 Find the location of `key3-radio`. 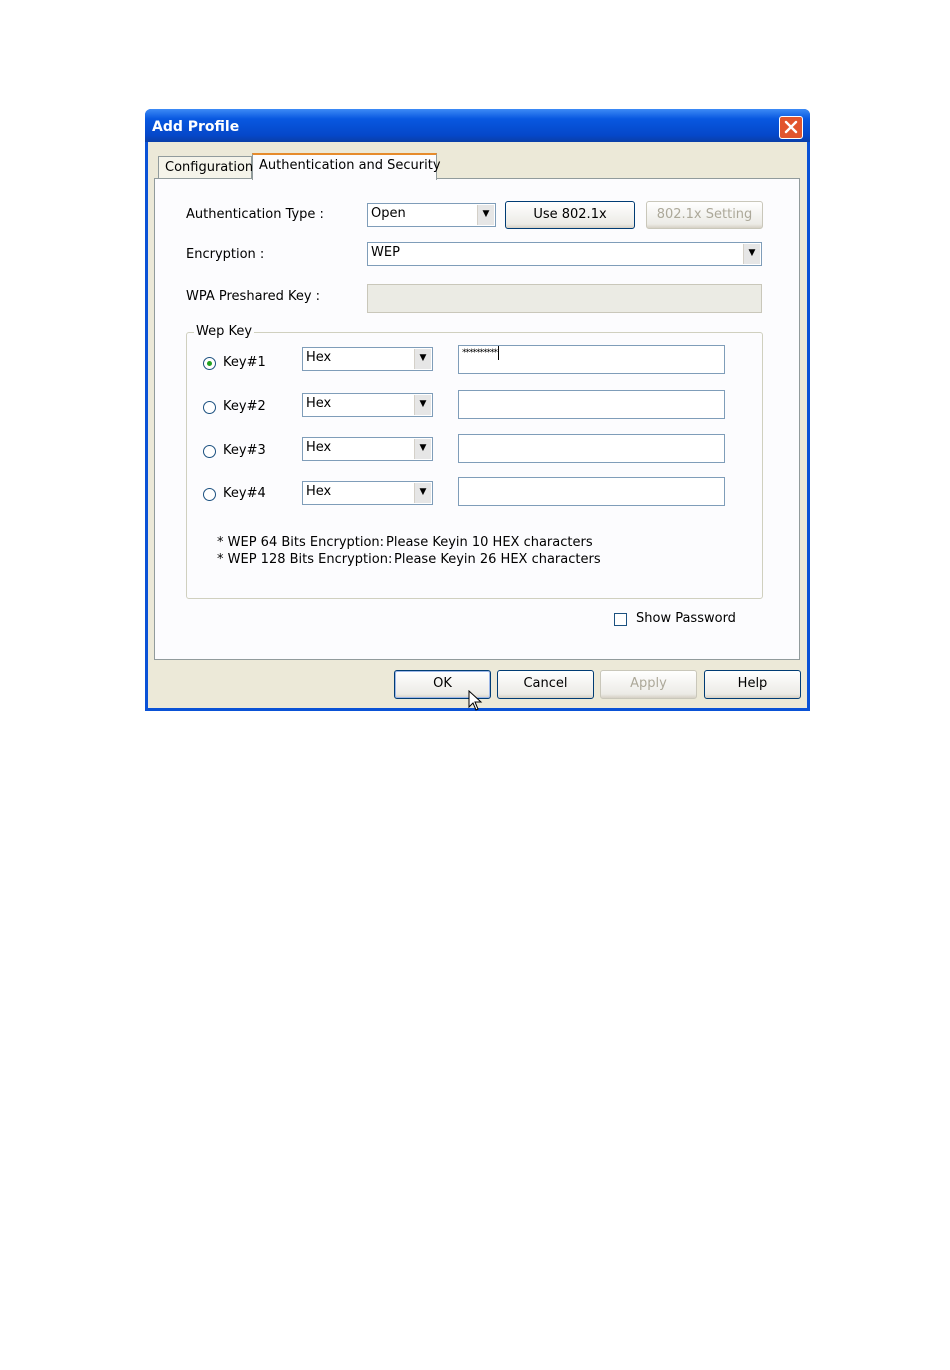

key3-radio is located at coordinates (209, 451).